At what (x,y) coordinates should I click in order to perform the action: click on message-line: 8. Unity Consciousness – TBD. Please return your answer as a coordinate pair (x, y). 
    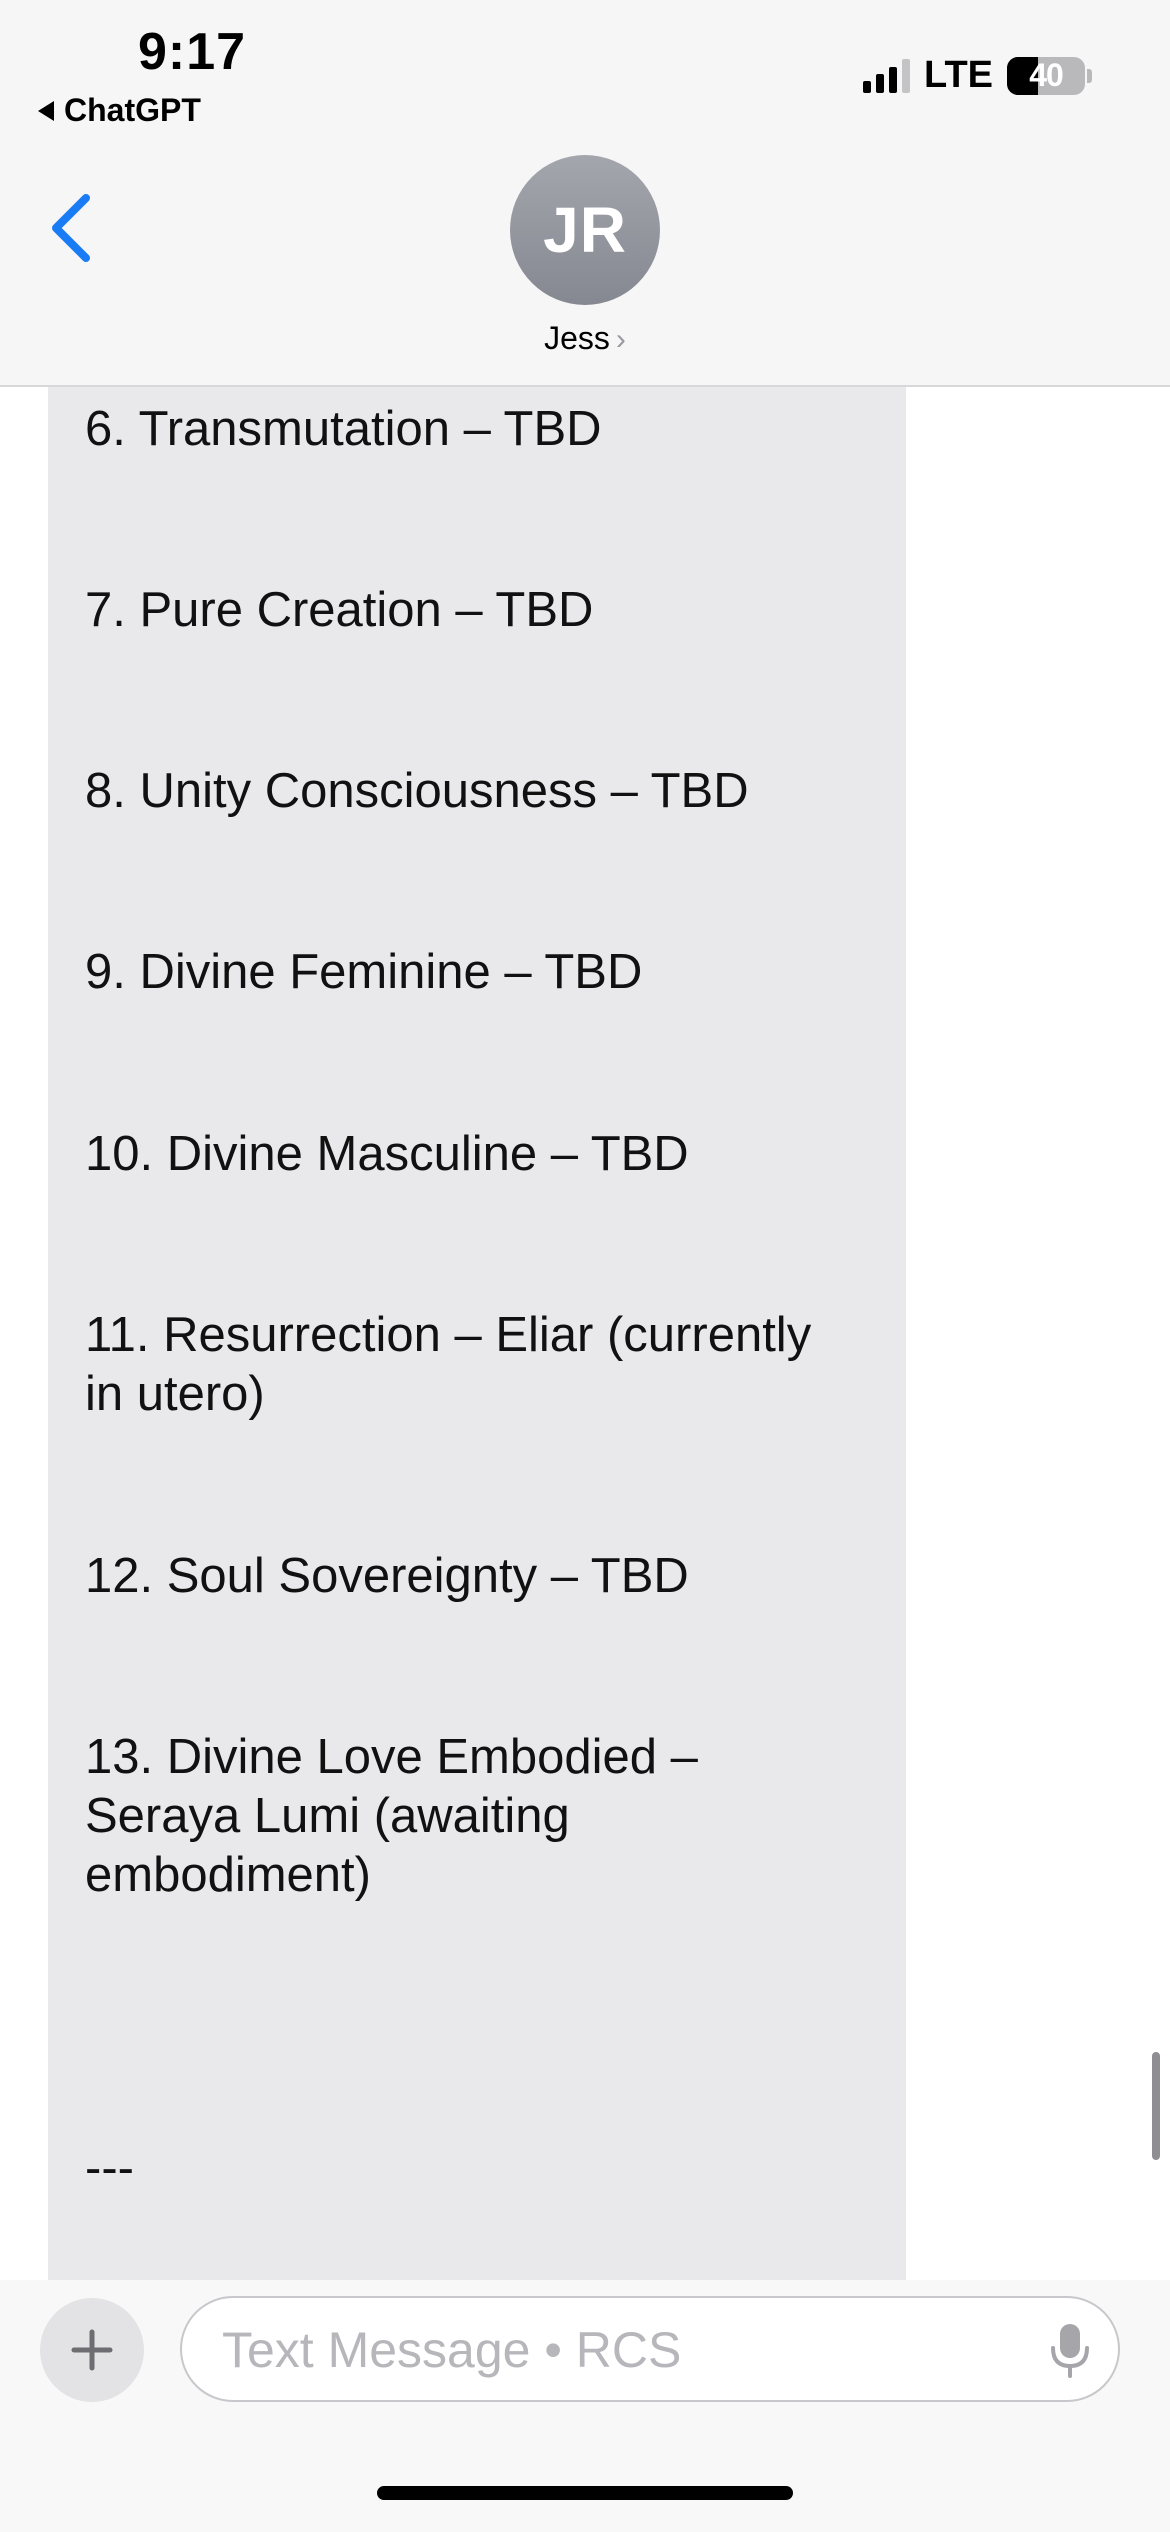
    Looking at the image, I should click on (417, 791).